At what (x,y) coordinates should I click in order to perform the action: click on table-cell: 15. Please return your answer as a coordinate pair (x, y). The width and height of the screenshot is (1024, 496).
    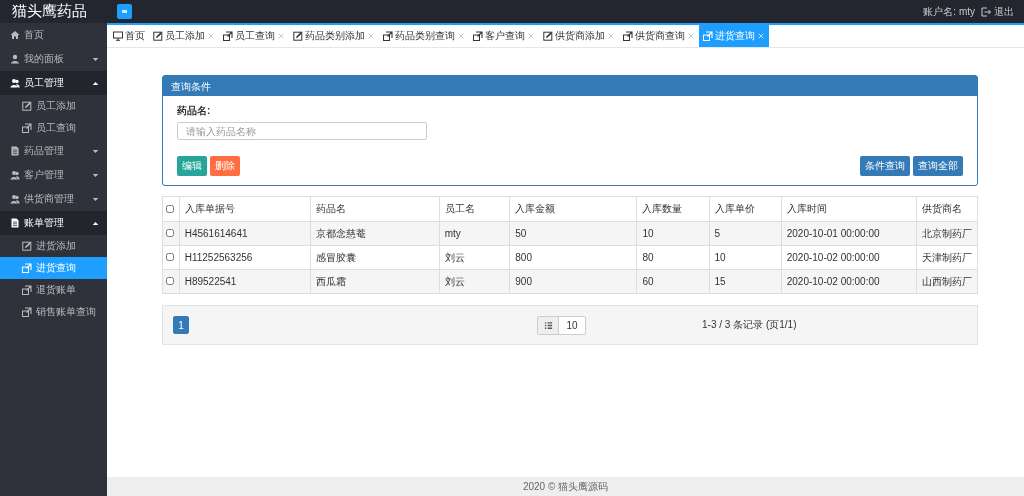
    Looking at the image, I should click on (745, 281).